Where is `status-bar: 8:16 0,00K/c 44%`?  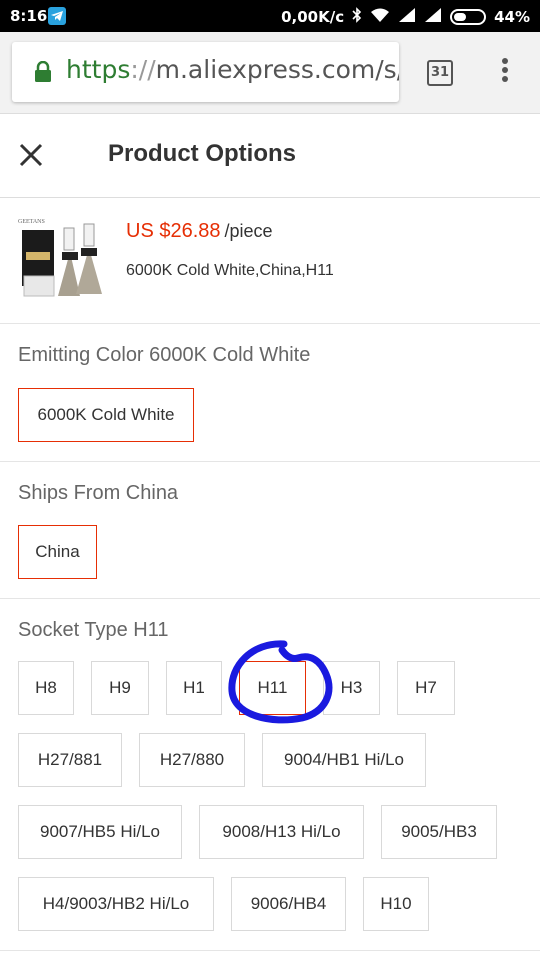 status-bar: 8:16 0,00K/c 44% is located at coordinates (270, 16).